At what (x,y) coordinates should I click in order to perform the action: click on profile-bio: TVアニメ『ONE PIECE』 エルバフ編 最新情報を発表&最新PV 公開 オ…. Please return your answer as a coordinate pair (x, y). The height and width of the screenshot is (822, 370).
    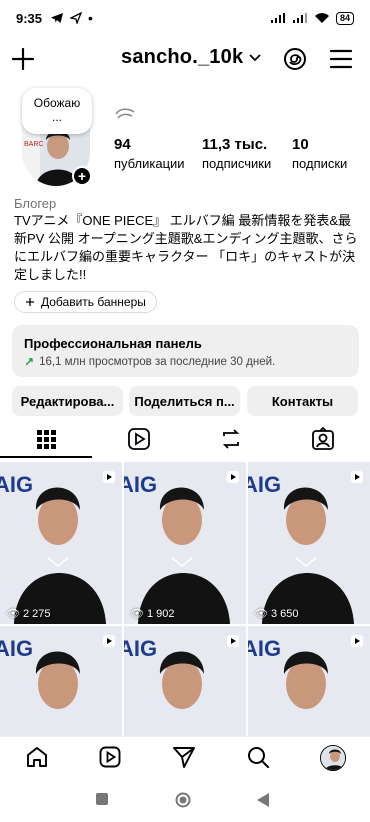
    Looking at the image, I should click on (186, 247).